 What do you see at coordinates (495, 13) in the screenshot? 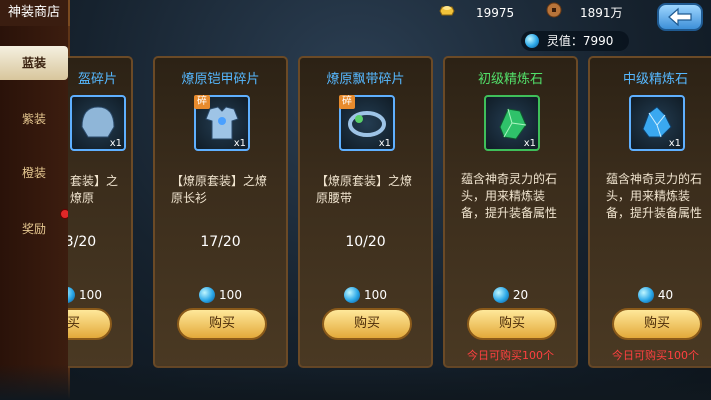
I see `gold-count: 19975` at bounding box center [495, 13].